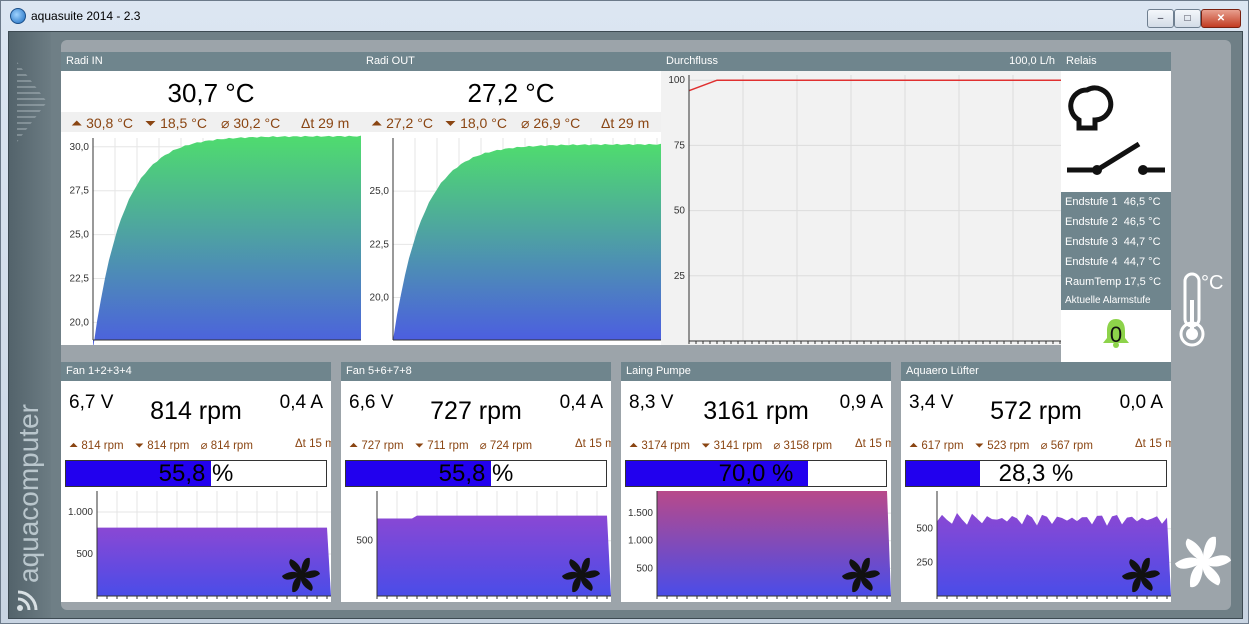  What do you see at coordinates (680, 145) in the screenshot?
I see `y-tick-label: 75` at bounding box center [680, 145].